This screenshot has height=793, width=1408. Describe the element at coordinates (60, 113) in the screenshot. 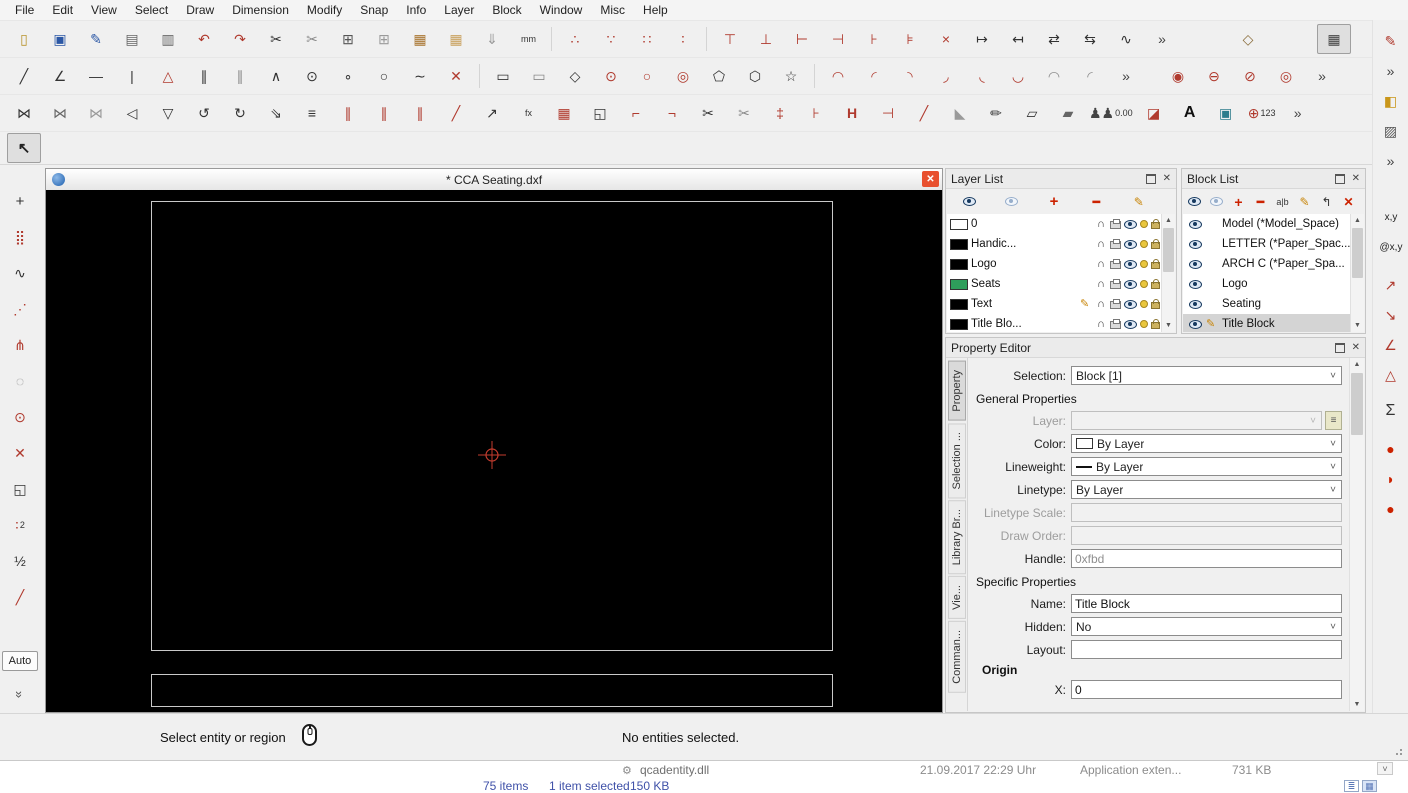

I see `mirror-vertical-icon: ⋈` at that location.